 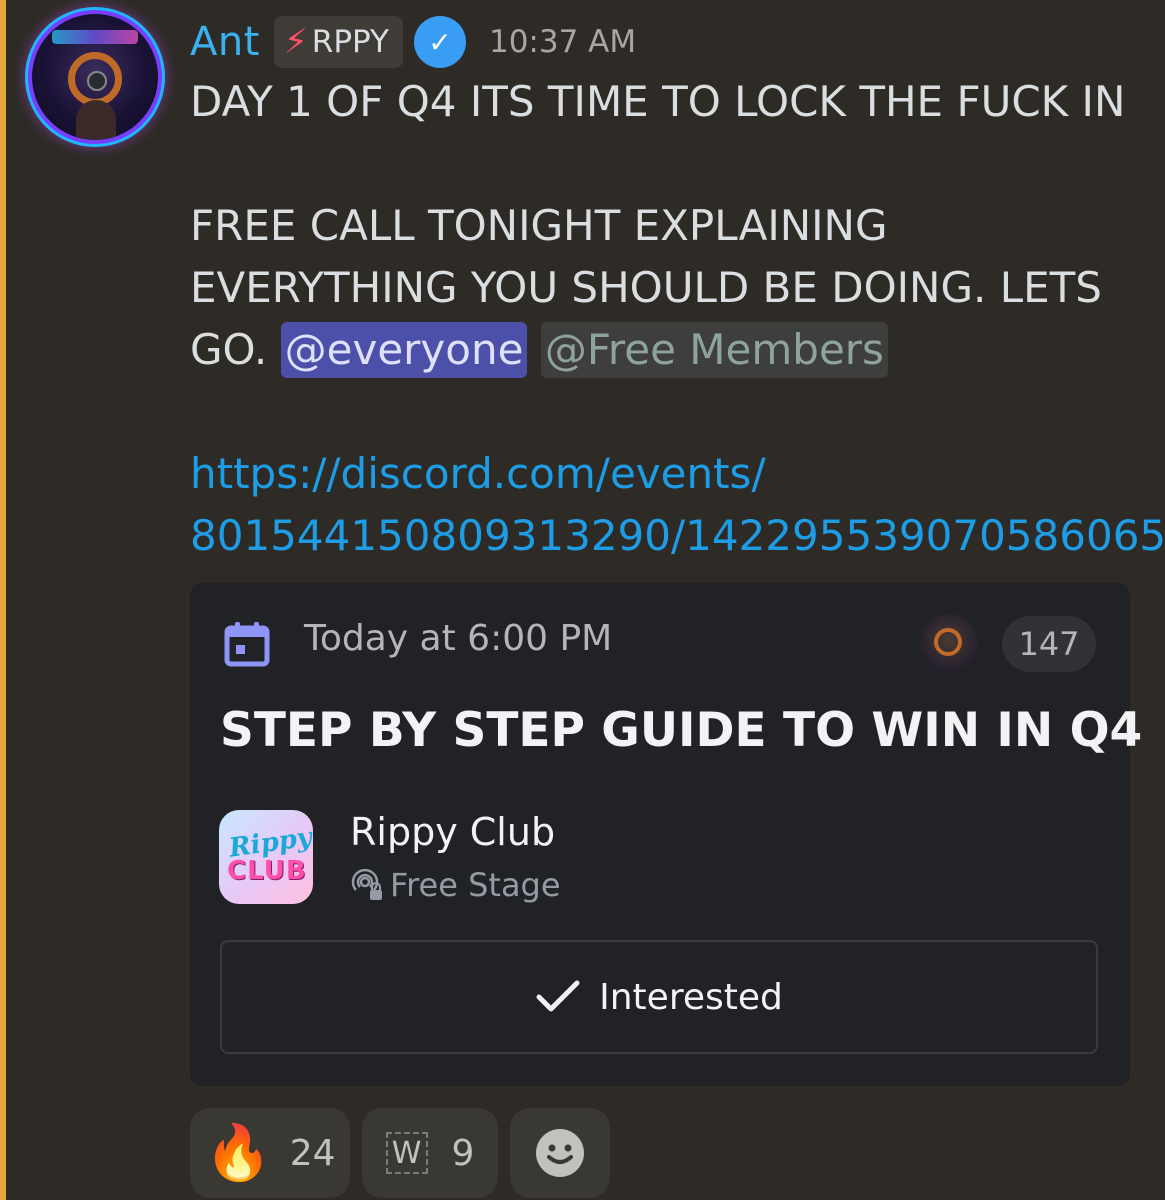 What do you see at coordinates (439, 42) in the screenshot?
I see `verified-badge-icon: ✓` at bounding box center [439, 42].